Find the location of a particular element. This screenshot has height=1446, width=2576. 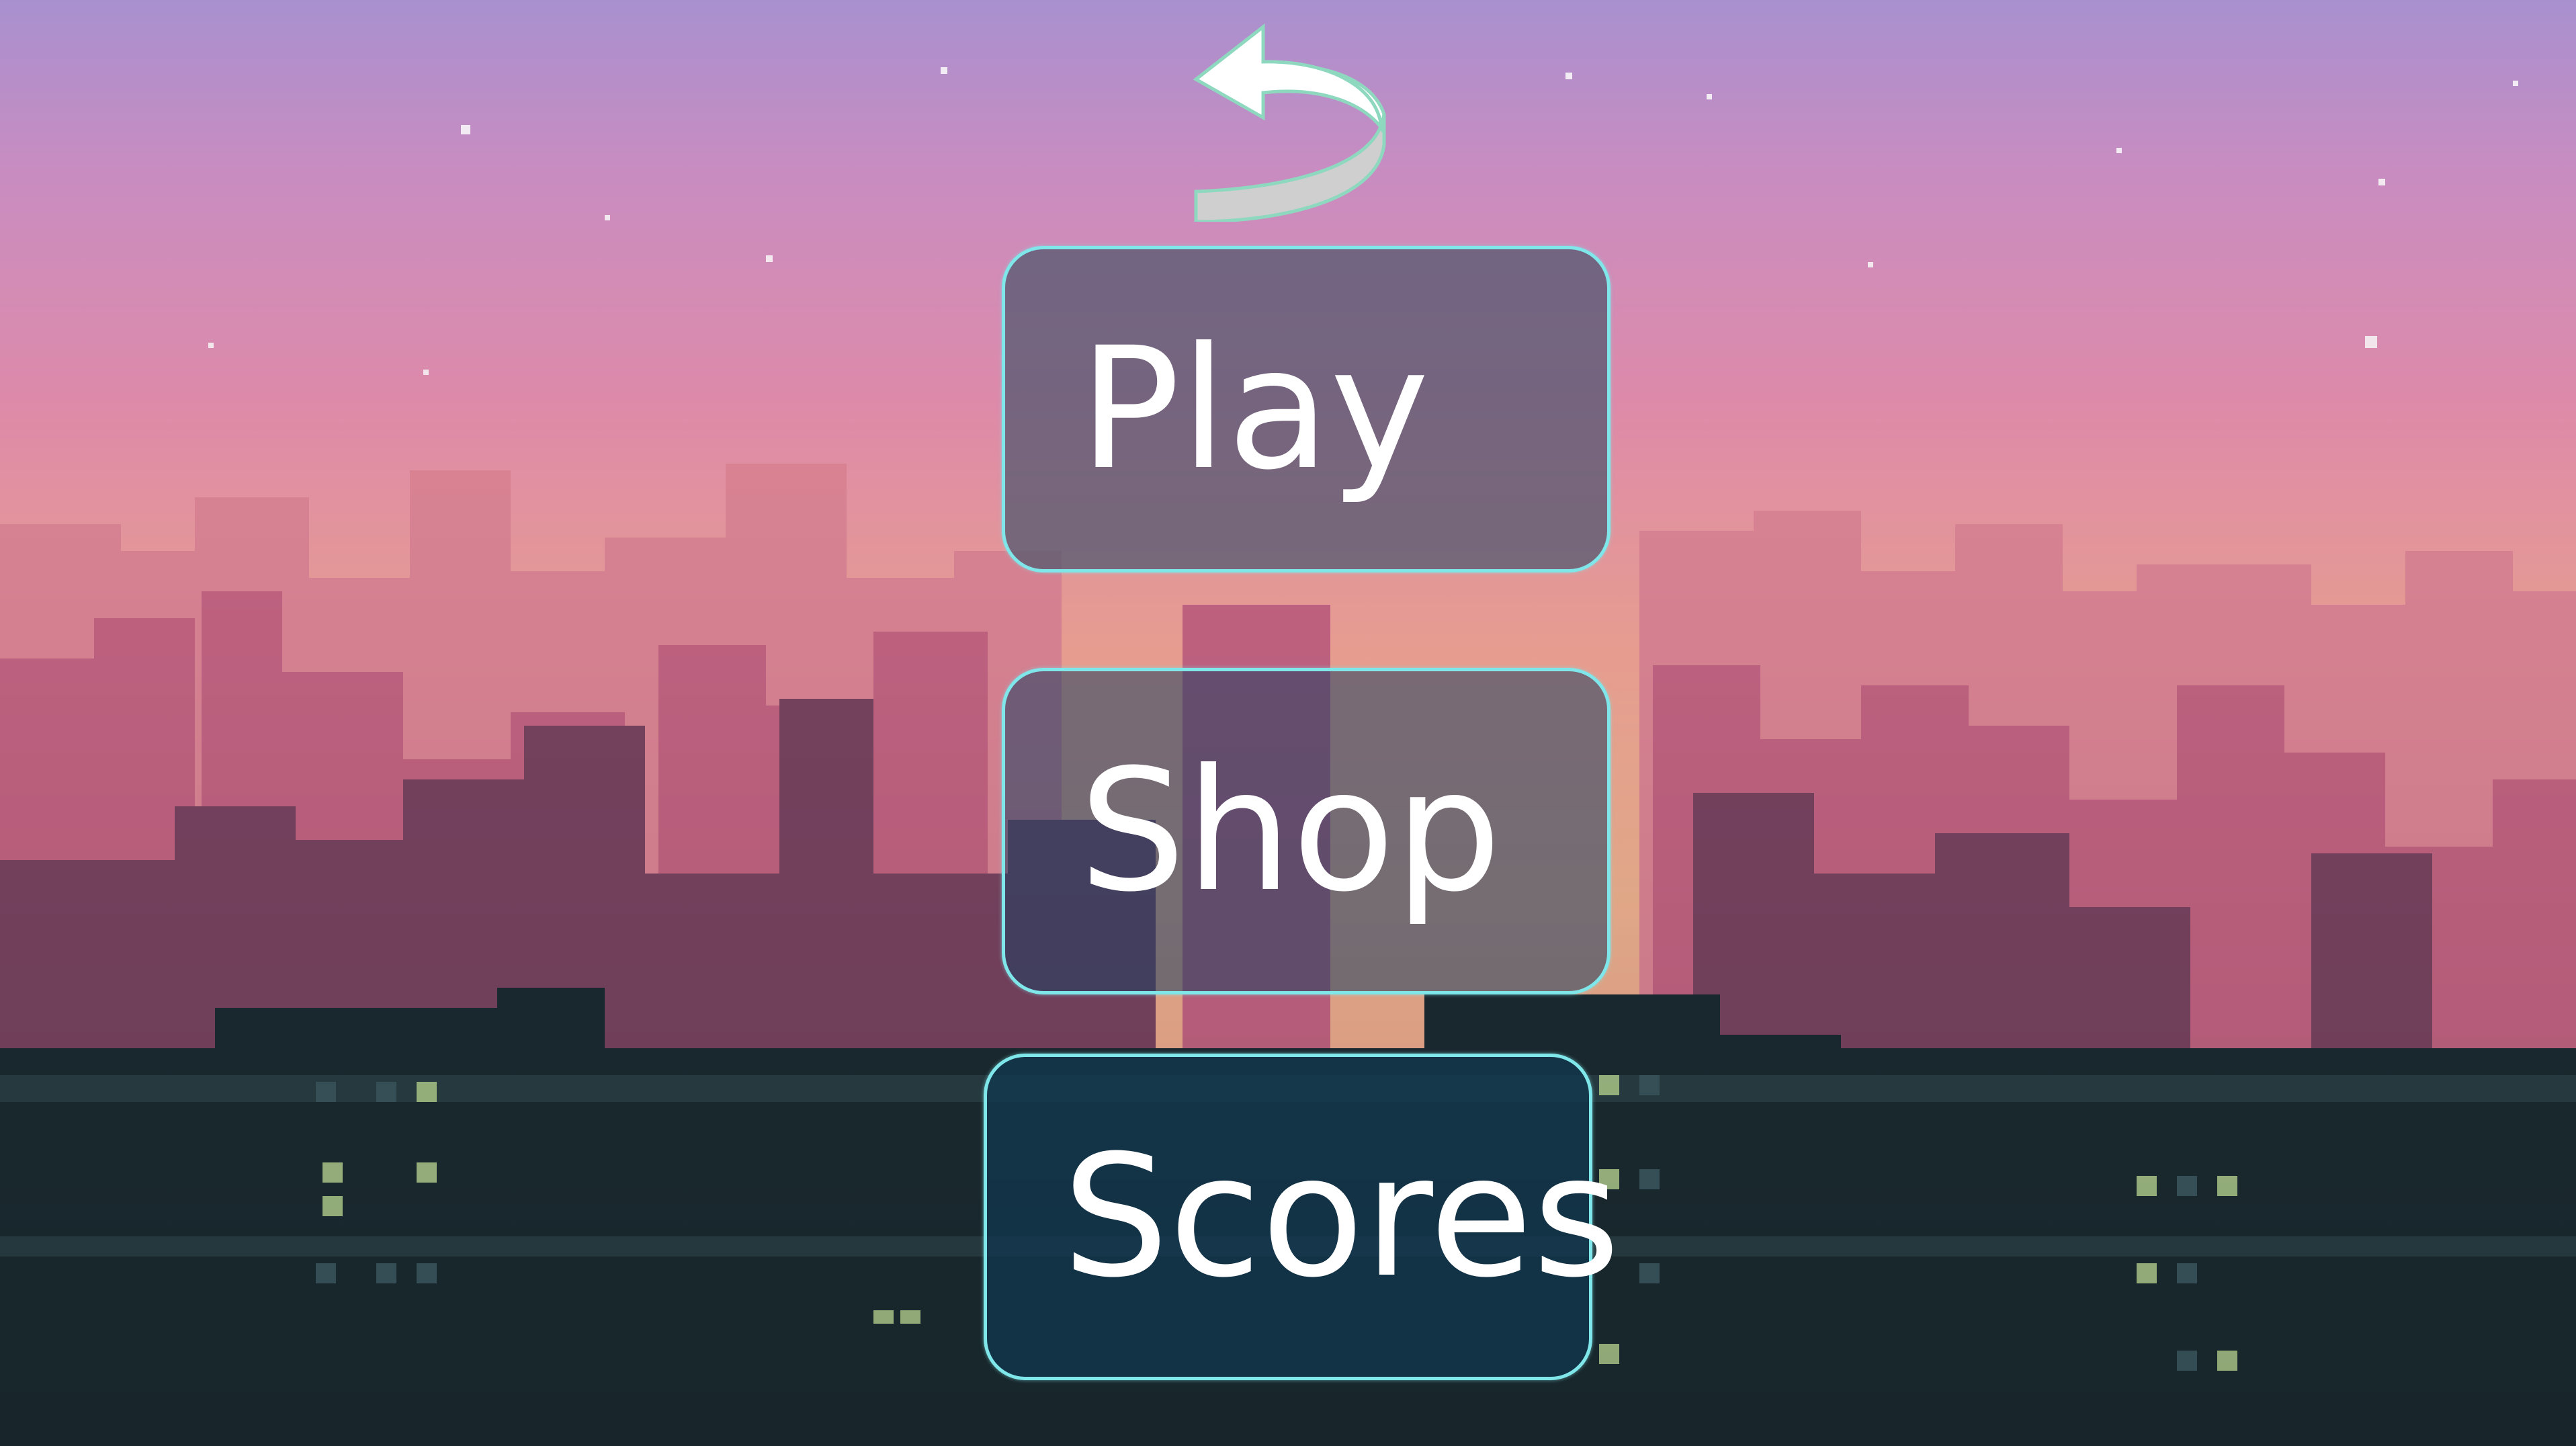

scores-button: Scores is located at coordinates (1302, 1217).